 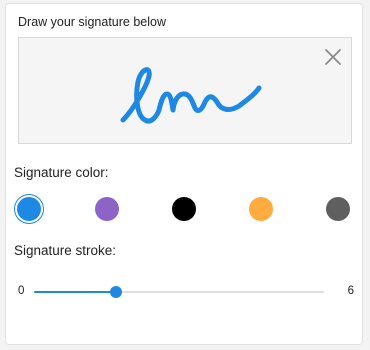 I want to click on slider-min-label: 0, so click(x=21, y=291).